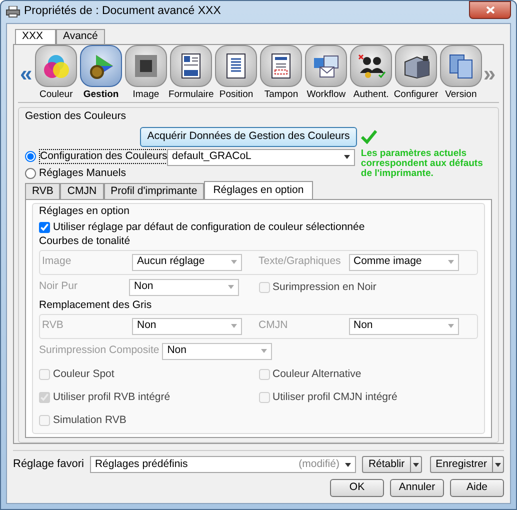 The width and height of the screenshot is (517, 510). Describe the element at coordinates (111, 397) in the screenshot. I see `checkbox-label: Utiliser profil RVB intégré` at that location.